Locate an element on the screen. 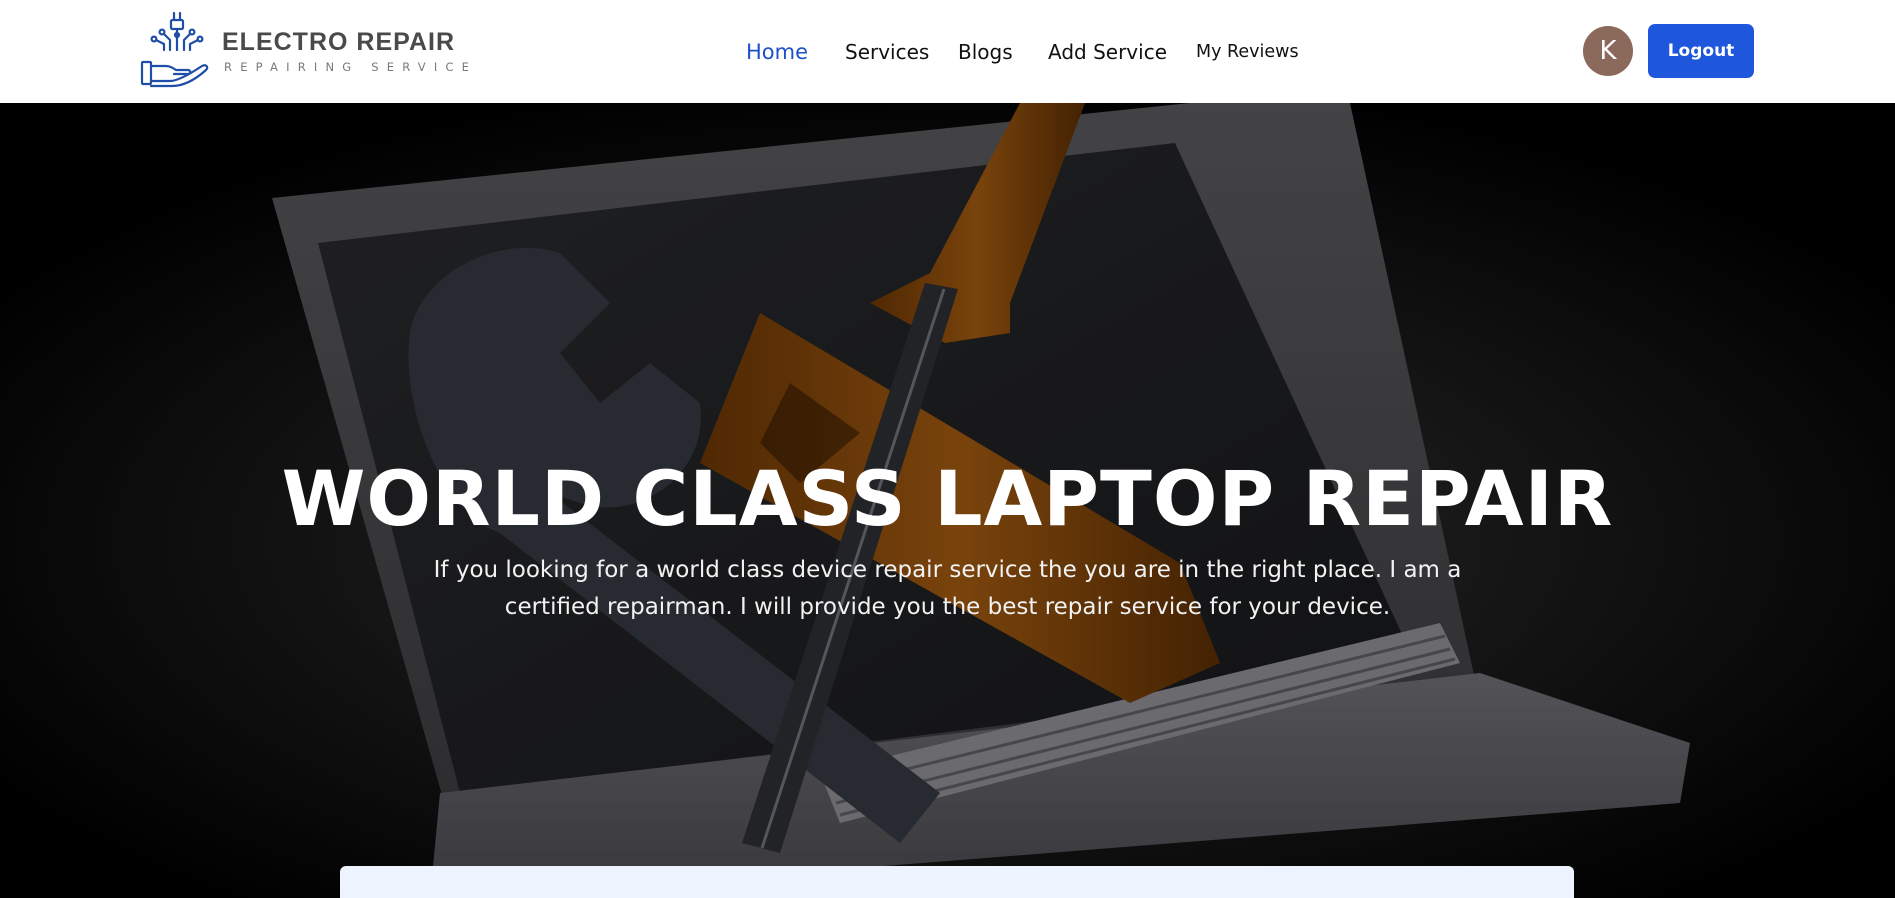  nav-blogs: Blogs is located at coordinates (985, 52).